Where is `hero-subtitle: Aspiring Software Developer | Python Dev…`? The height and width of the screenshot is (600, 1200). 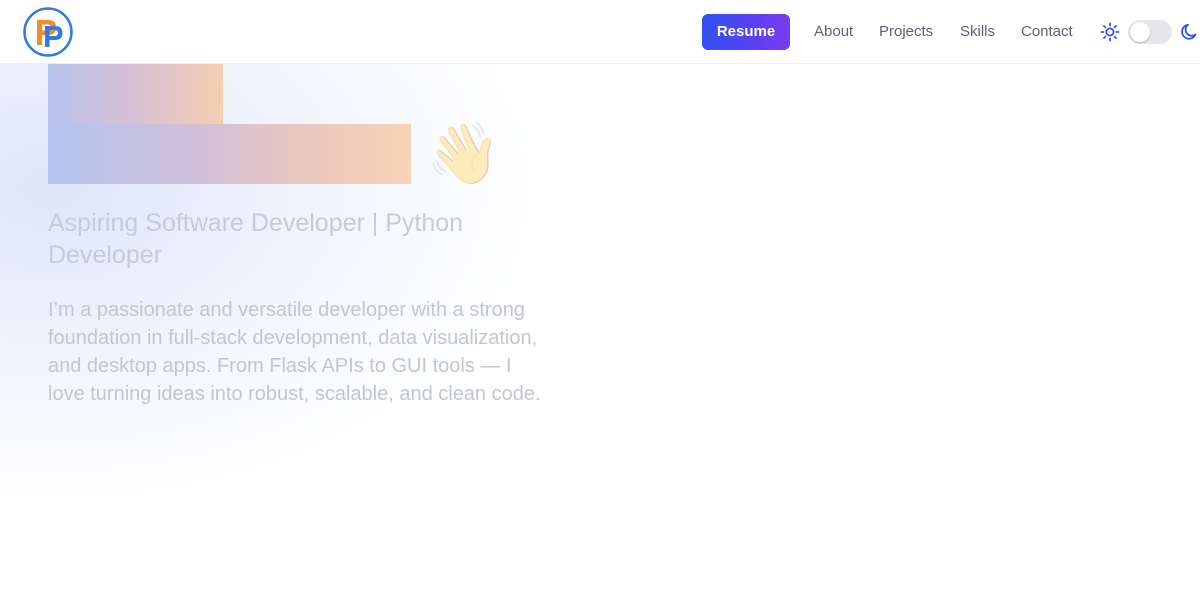 hero-subtitle: Aspiring Software Developer | Python Dev… is located at coordinates (256, 239).